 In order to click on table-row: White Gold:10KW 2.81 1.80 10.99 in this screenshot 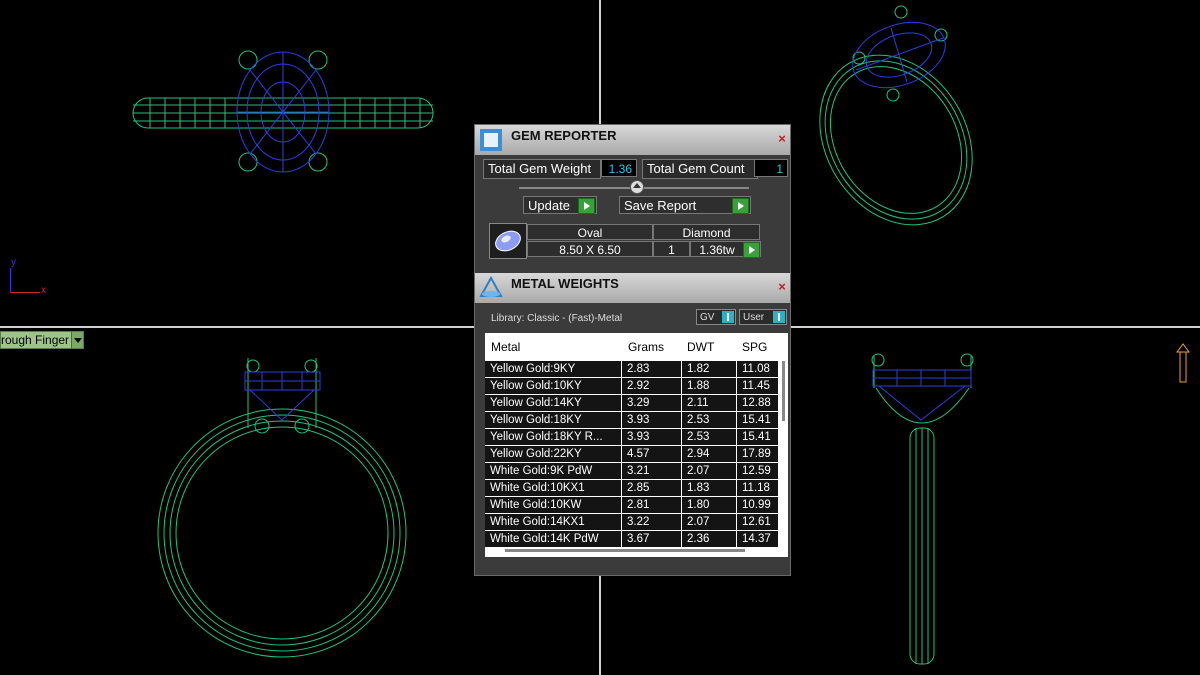, I will do `click(632, 505)`.